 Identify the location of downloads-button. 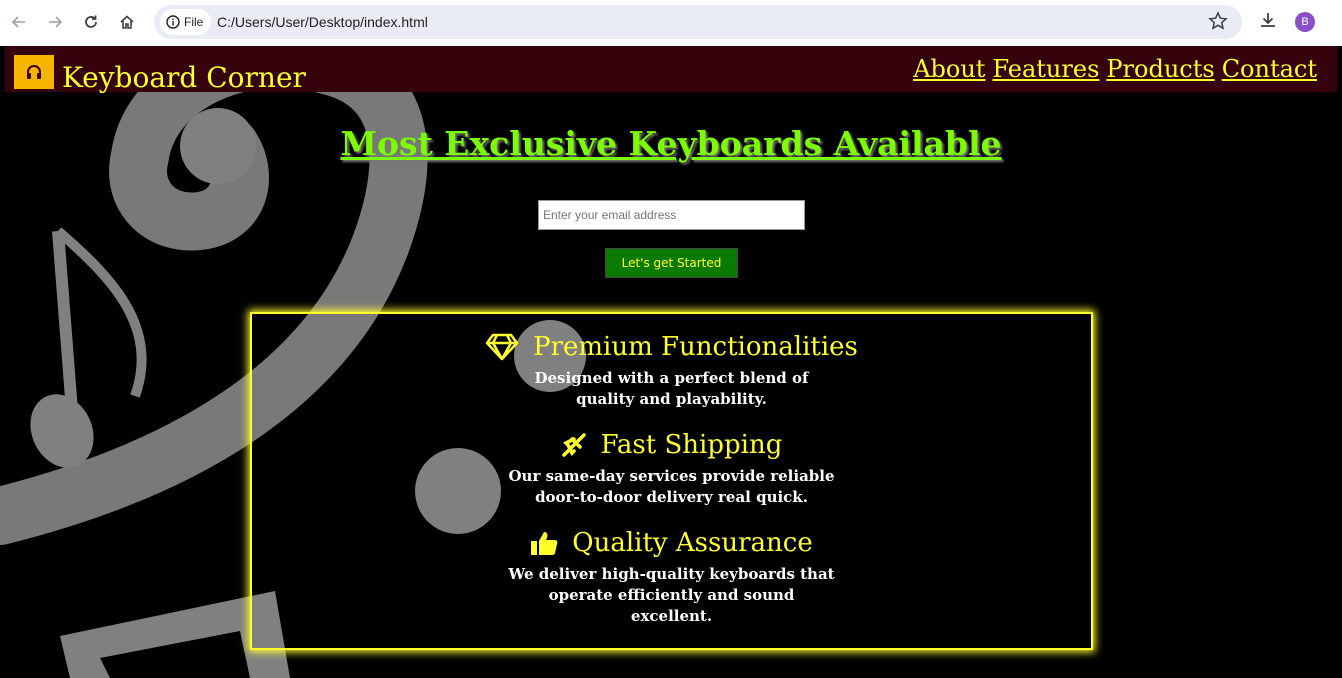
(1268, 22).